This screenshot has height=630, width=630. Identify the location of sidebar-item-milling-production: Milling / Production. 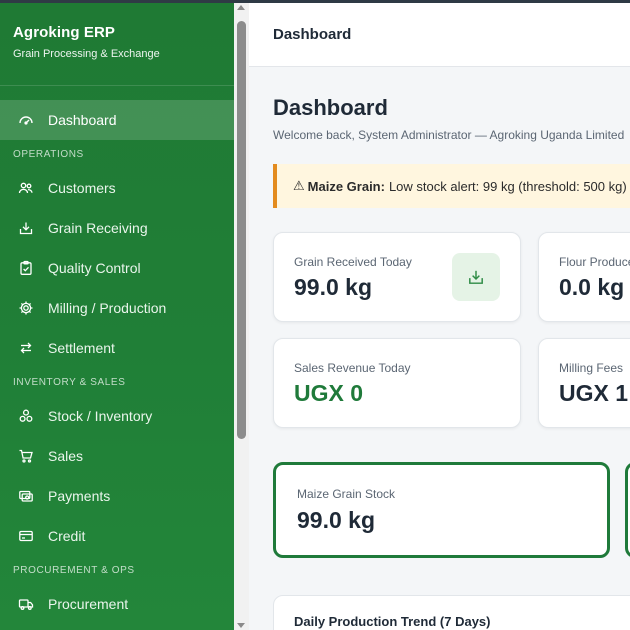
(117, 308).